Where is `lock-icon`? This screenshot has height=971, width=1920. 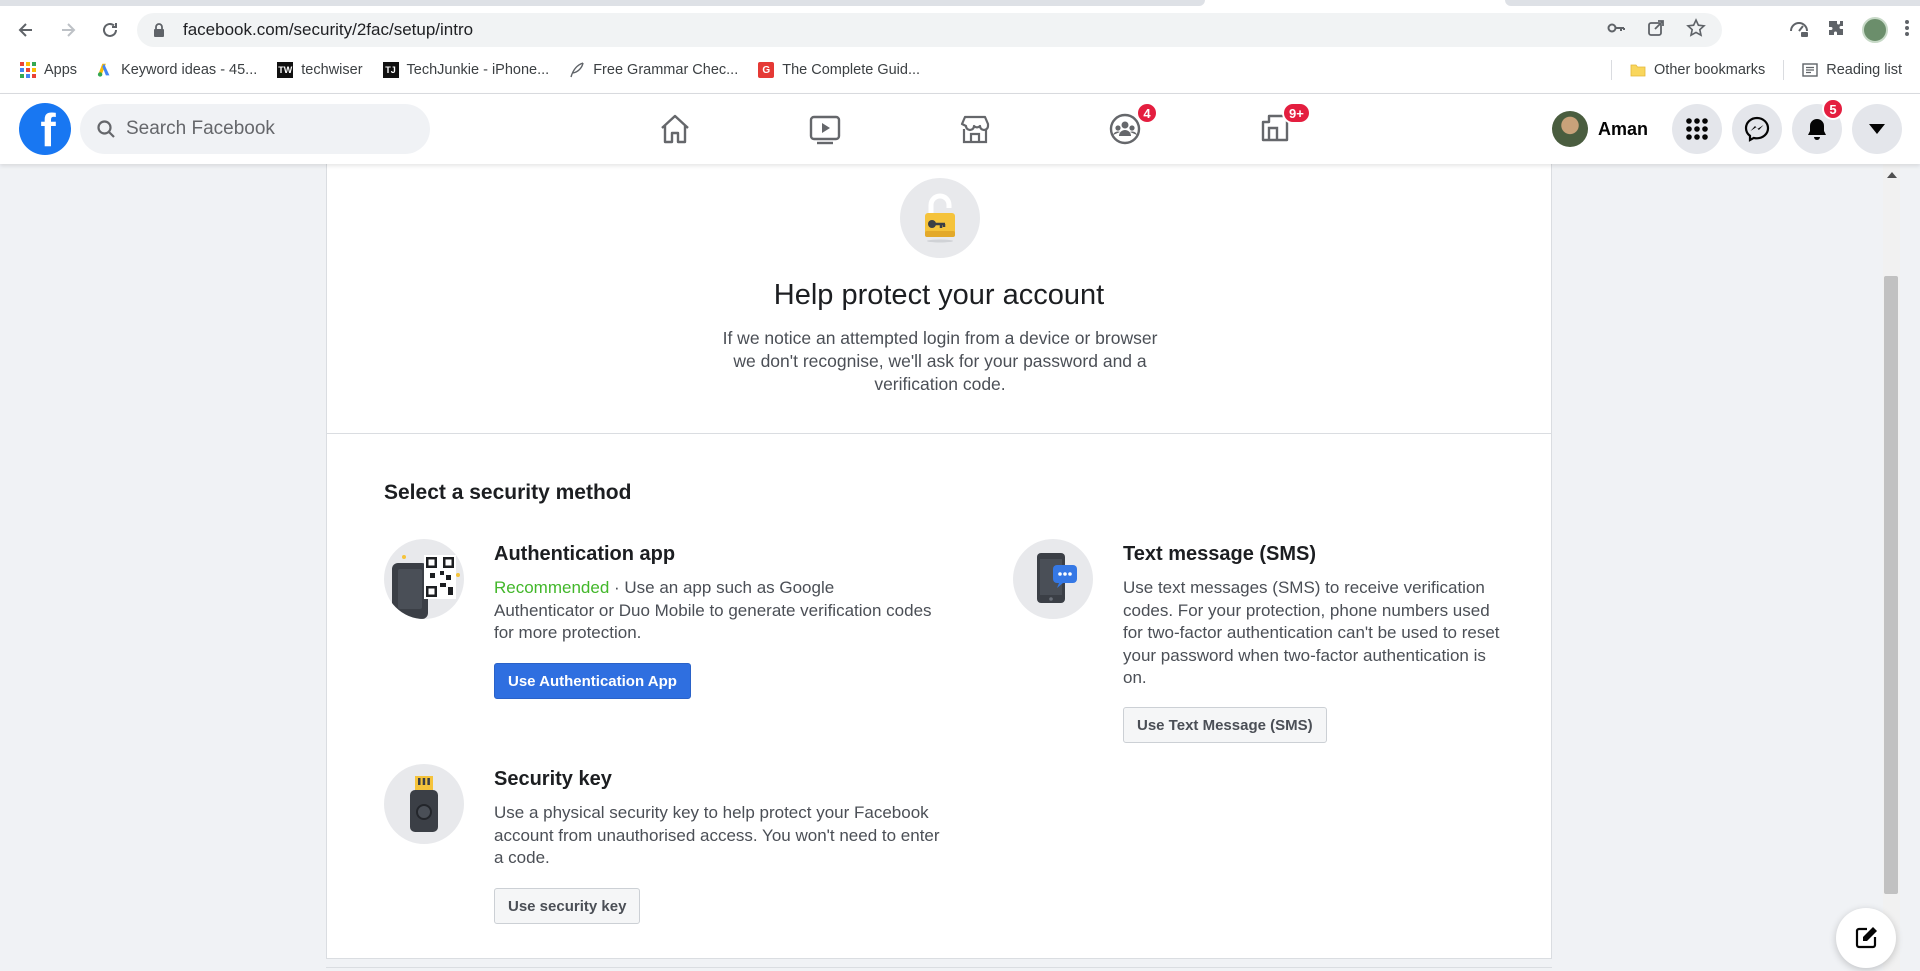 lock-icon is located at coordinates (159, 30).